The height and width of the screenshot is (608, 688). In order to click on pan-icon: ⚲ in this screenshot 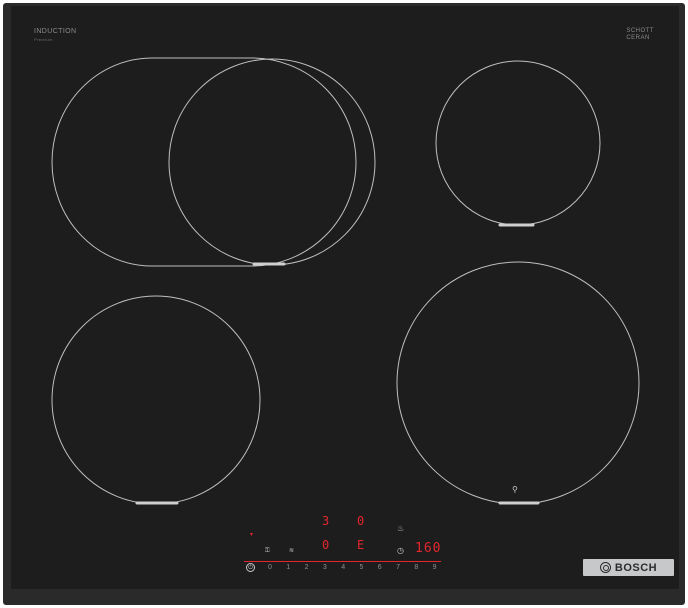, I will do `click(515, 489)`.